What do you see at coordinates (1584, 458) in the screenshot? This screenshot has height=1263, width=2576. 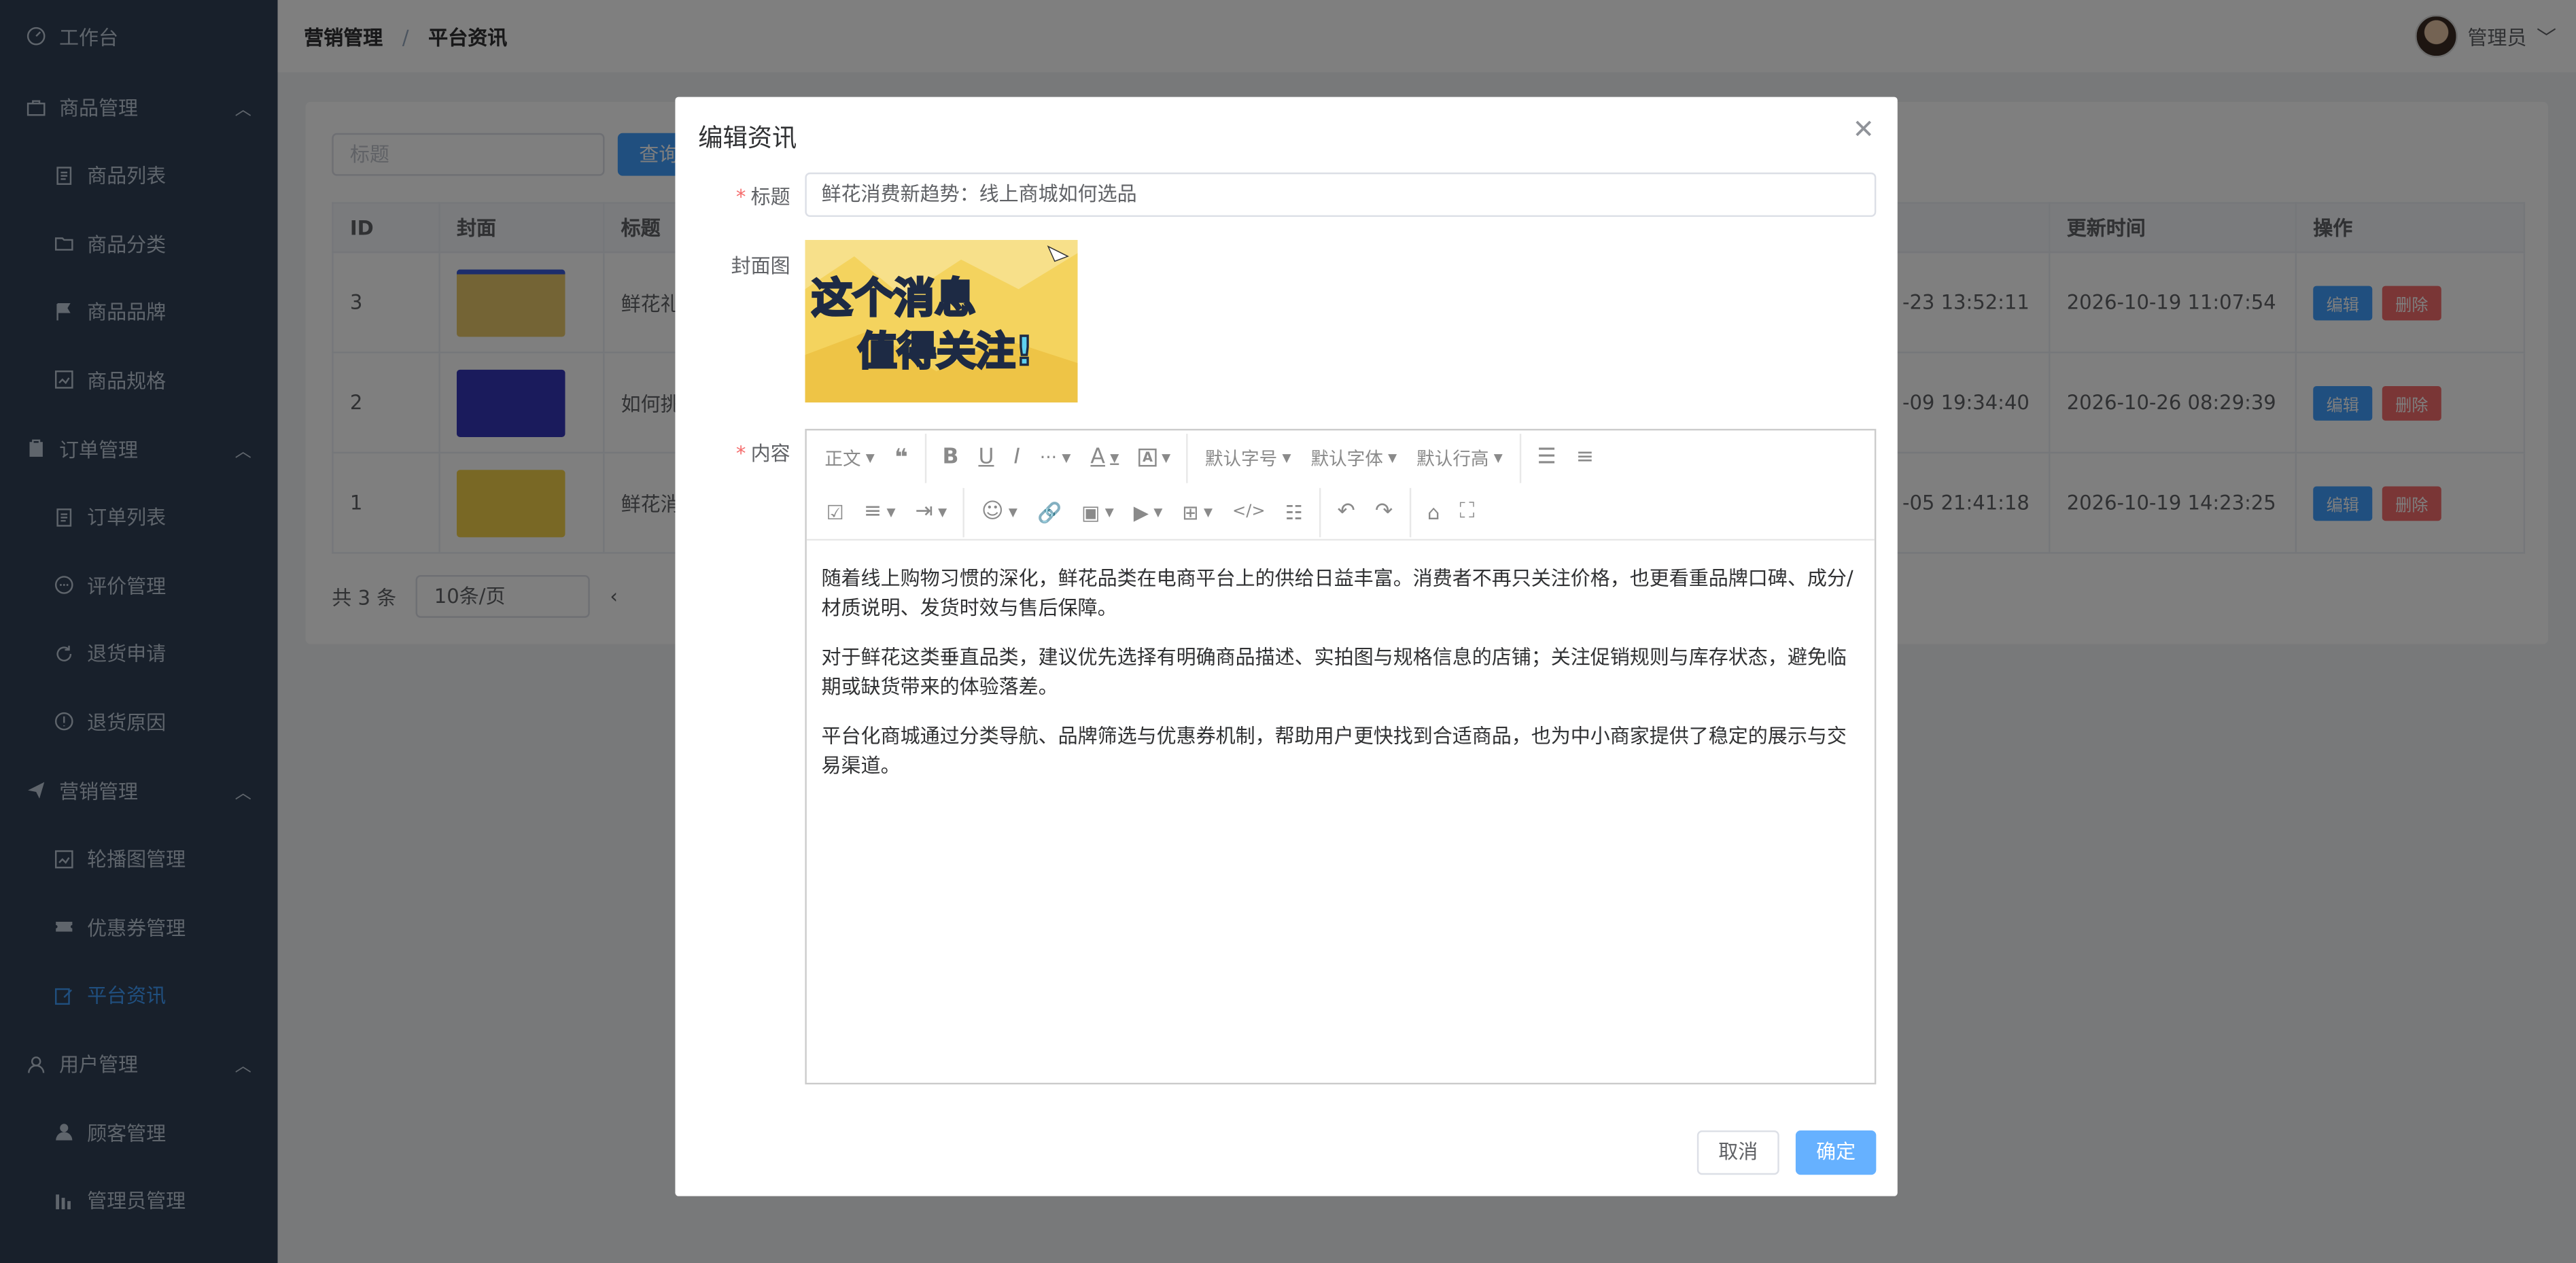 I see `numbered-list-icon: ≡` at bounding box center [1584, 458].